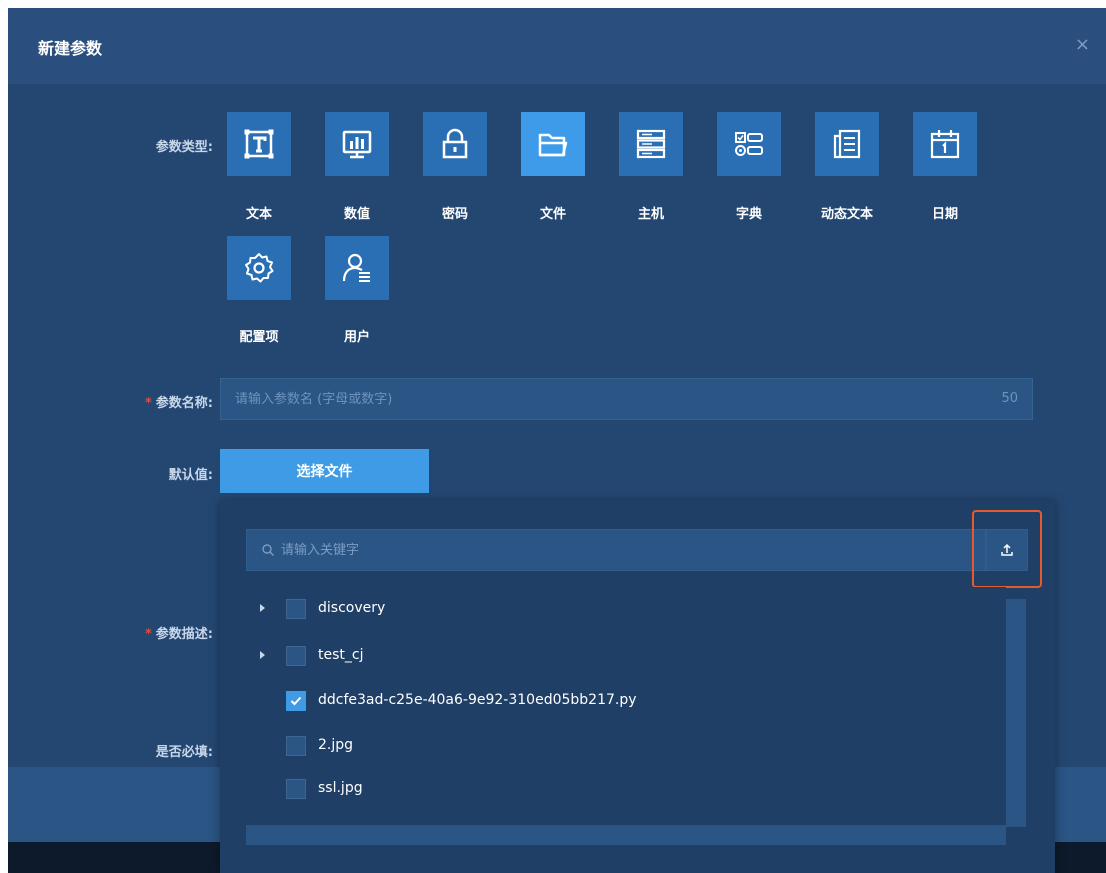 The width and height of the screenshot is (1106, 873). I want to click on lock-icon, so click(455, 143).